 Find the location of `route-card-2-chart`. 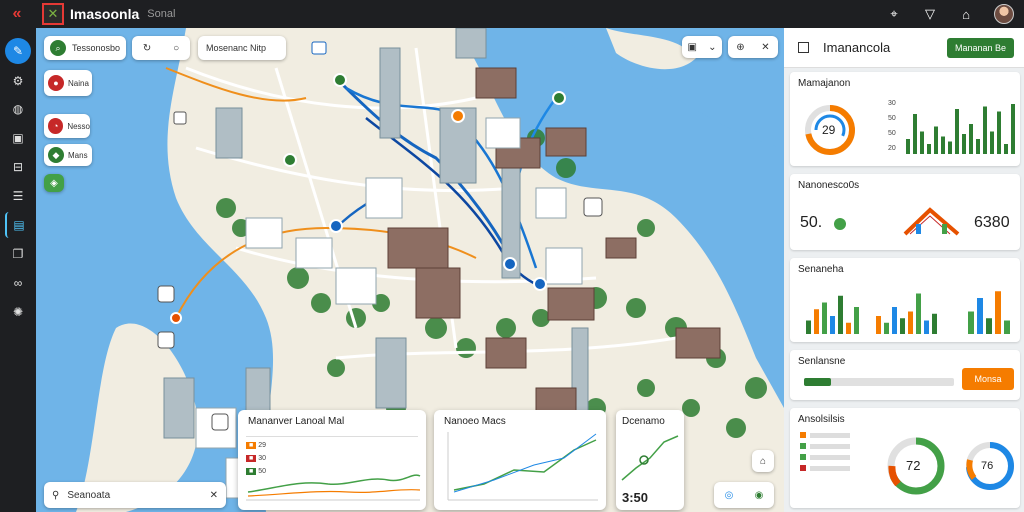

route-card-2-chart is located at coordinates (522, 466).